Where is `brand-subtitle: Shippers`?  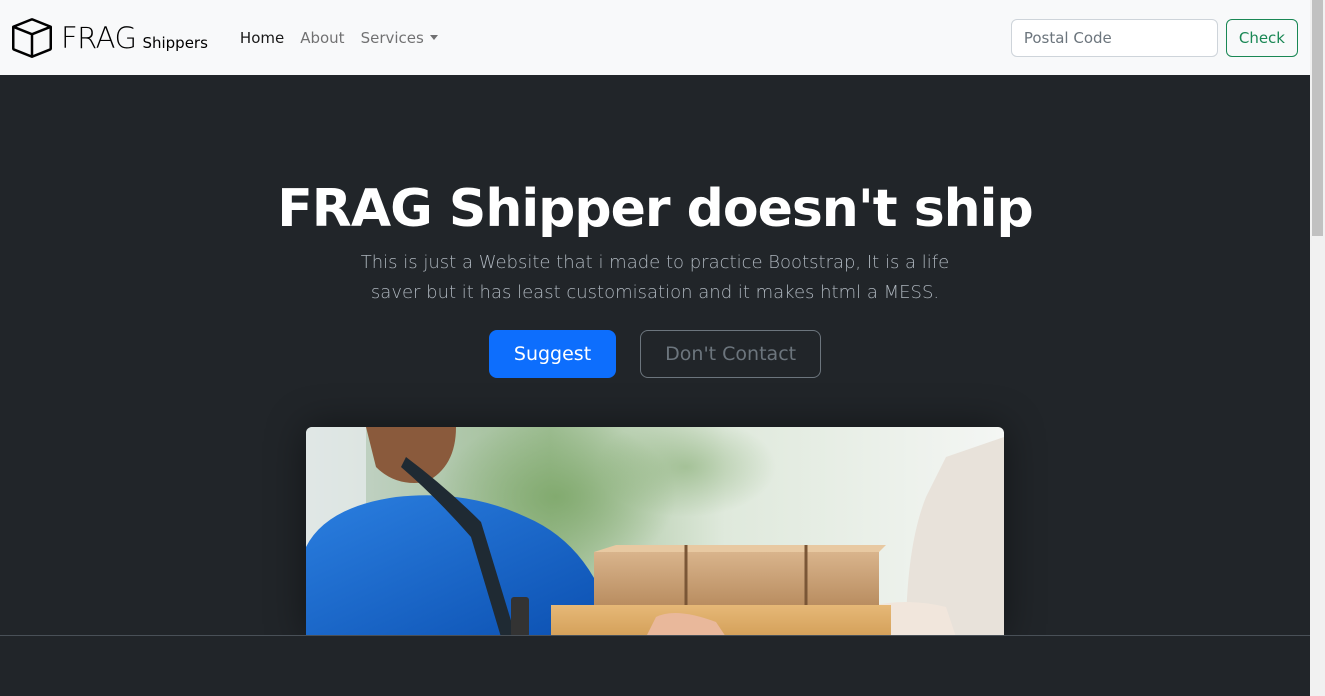 brand-subtitle: Shippers is located at coordinates (175, 42).